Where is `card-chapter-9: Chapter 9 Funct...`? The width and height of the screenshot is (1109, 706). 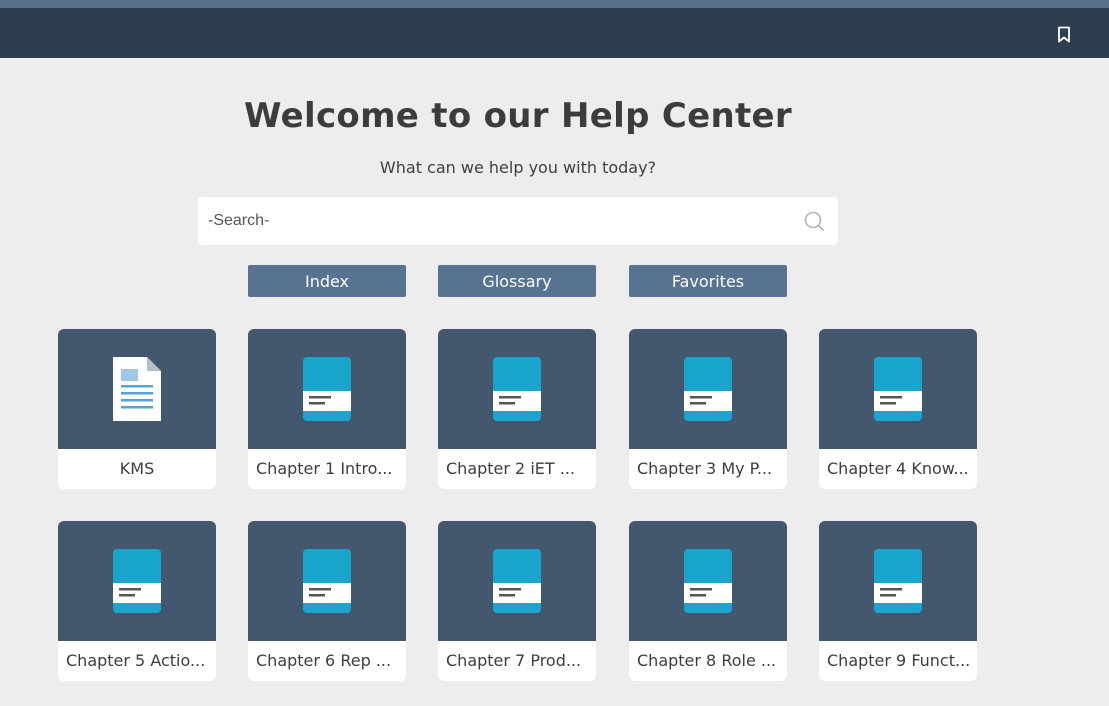 card-chapter-9: Chapter 9 Funct... is located at coordinates (898, 601).